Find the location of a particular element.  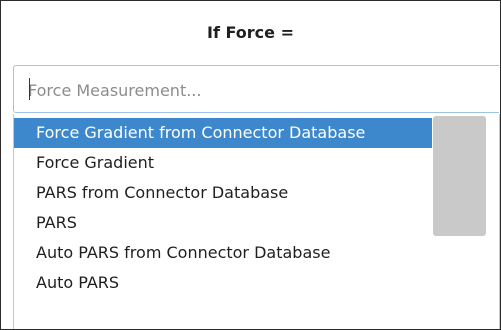

option-force-gradient-from-connector-database: Force Gradient from Connector Database is located at coordinates (223, 133).